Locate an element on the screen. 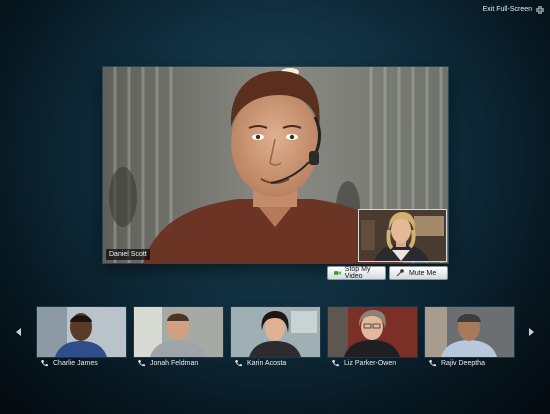 This screenshot has width=550, height=414. chevron-left-icon is located at coordinates (18, 332).